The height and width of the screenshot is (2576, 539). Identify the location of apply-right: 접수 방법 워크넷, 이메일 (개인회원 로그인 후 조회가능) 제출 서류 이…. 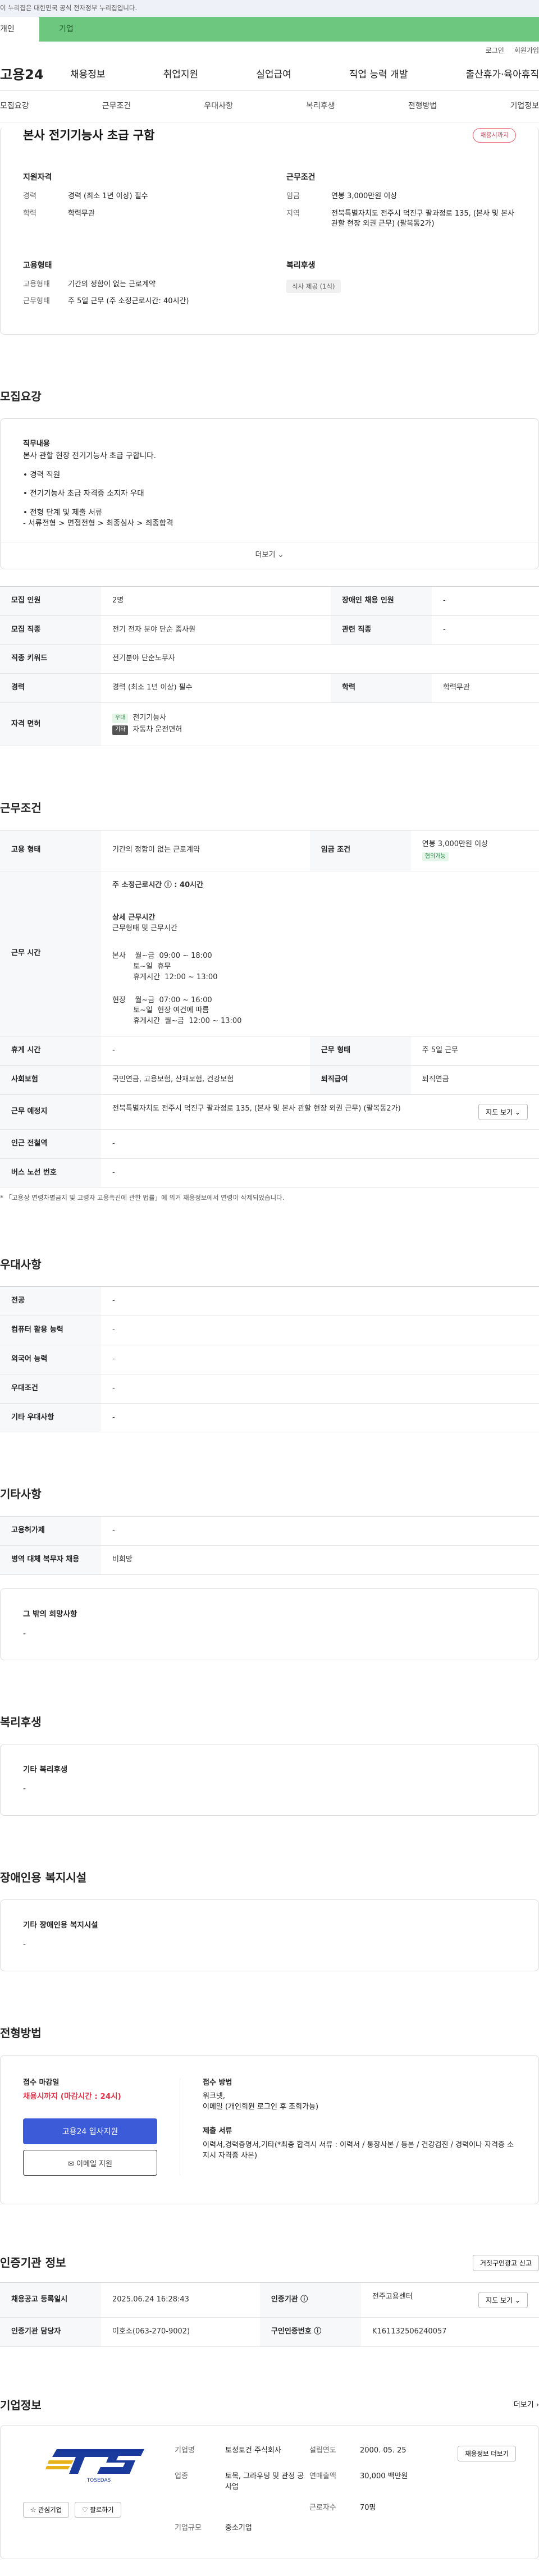
(348, 2127).